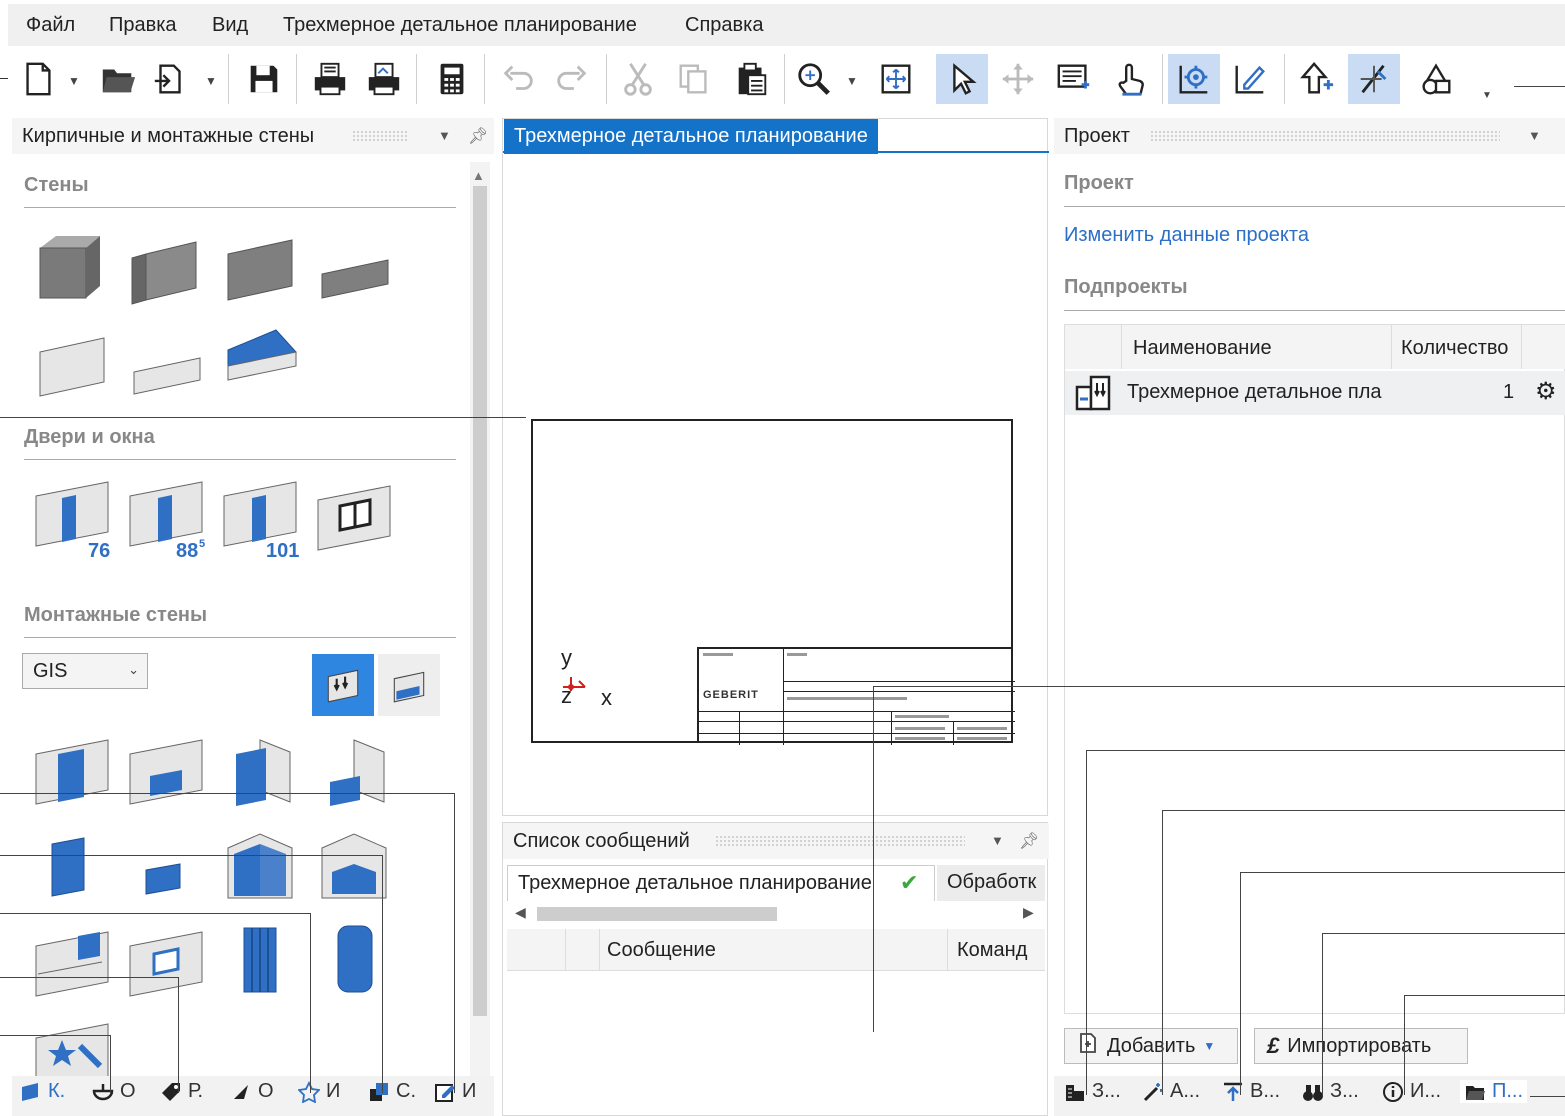 Image resolution: width=1565 pixels, height=1116 pixels. I want to click on system-select: GIS ⌄, so click(85, 671).